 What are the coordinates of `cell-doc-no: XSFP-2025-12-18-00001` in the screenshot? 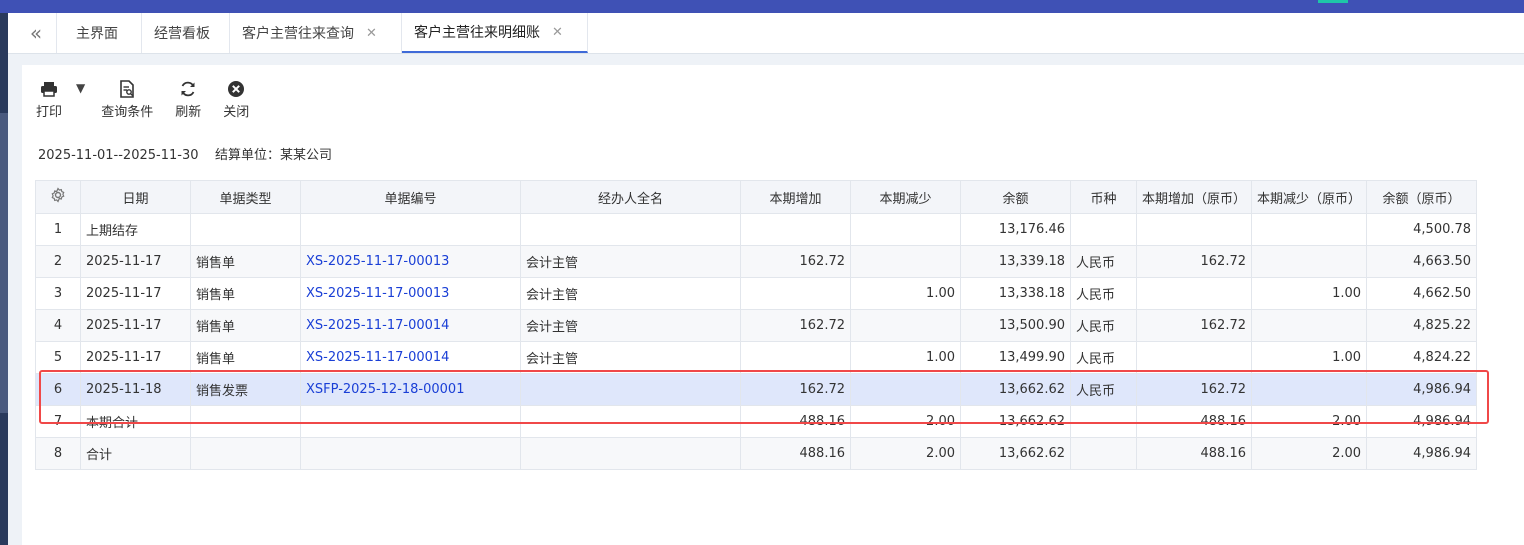 It's located at (410, 389).